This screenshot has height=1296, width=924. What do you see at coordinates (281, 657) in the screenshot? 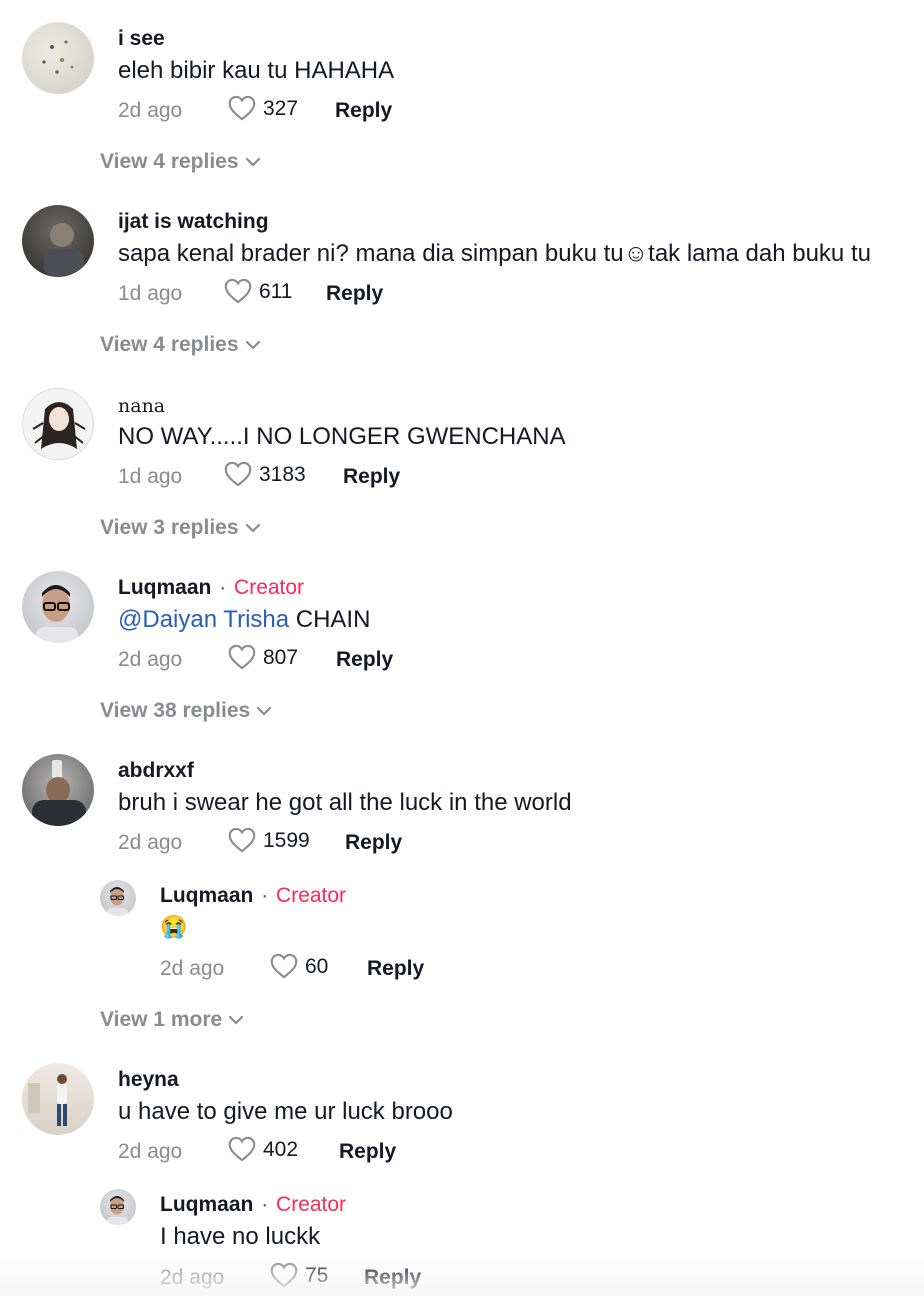
I see `like-count: 807` at bounding box center [281, 657].